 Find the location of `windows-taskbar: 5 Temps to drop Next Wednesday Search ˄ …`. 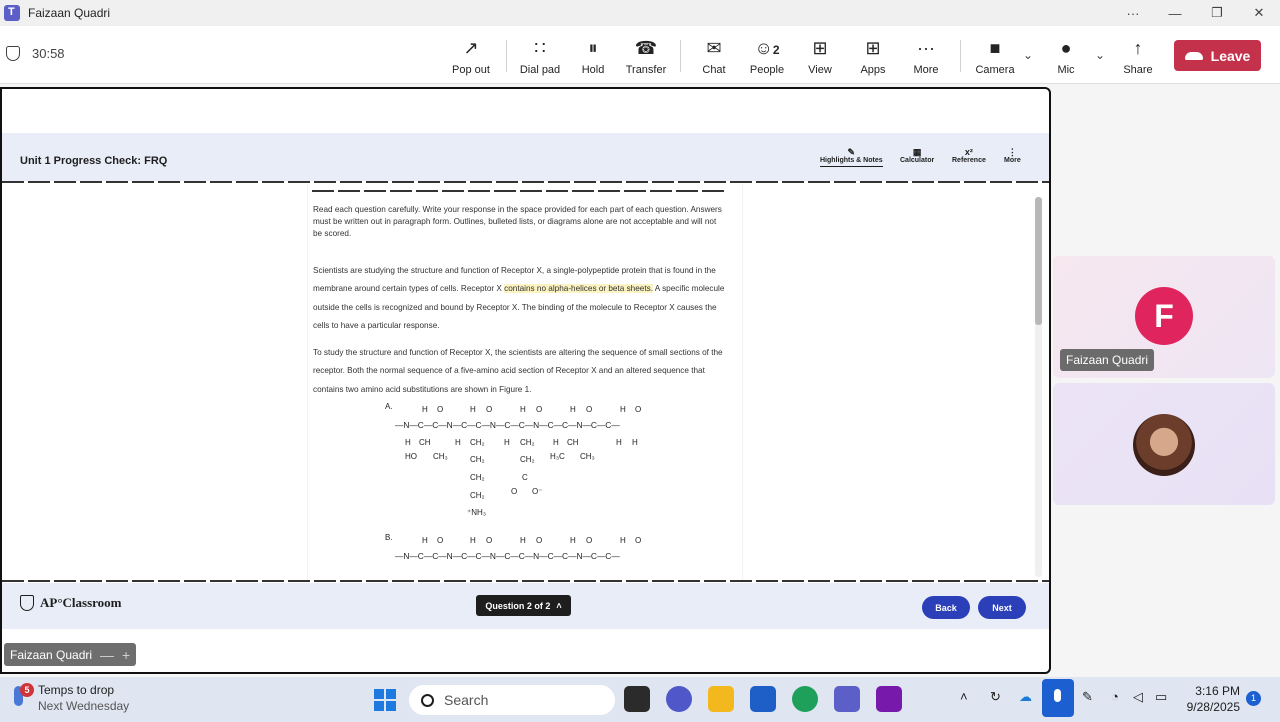

windows-taskbar: 5 Temps to drop Next Wednesday Search ˄ … is located at coordinates (640, 699).